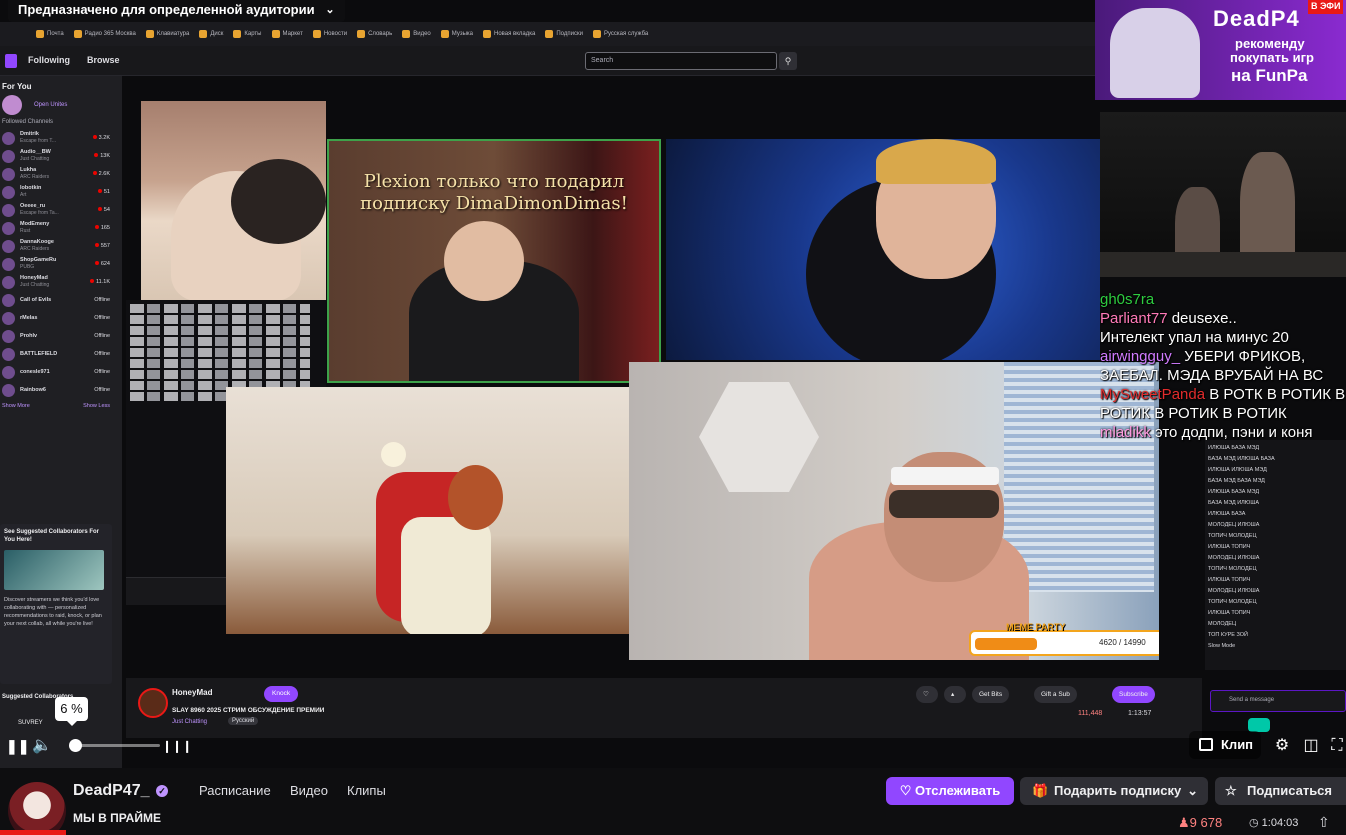  What do you see at coordinates (71, 711) in the screenshot?
I see `volume-tooltip: 6 %` at bounding box center [71, 711].